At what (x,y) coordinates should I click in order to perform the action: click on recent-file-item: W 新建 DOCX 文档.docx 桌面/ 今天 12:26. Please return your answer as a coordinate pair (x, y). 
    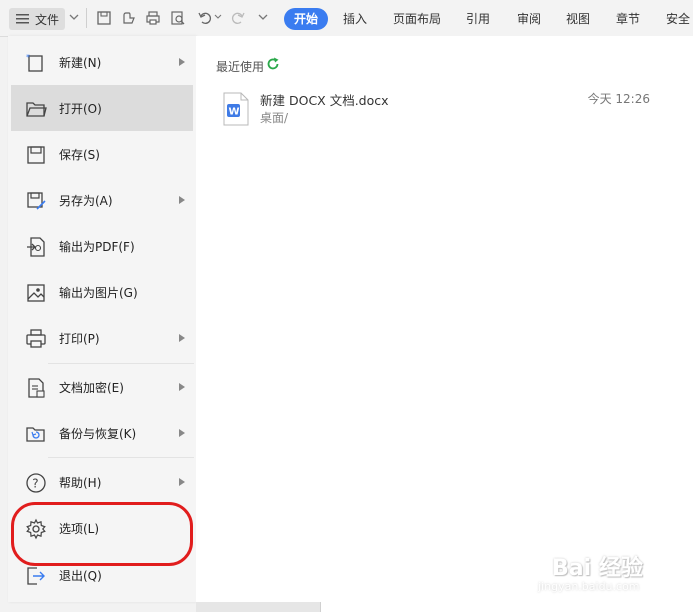
    Looking at the image, I should click on (445, 109).